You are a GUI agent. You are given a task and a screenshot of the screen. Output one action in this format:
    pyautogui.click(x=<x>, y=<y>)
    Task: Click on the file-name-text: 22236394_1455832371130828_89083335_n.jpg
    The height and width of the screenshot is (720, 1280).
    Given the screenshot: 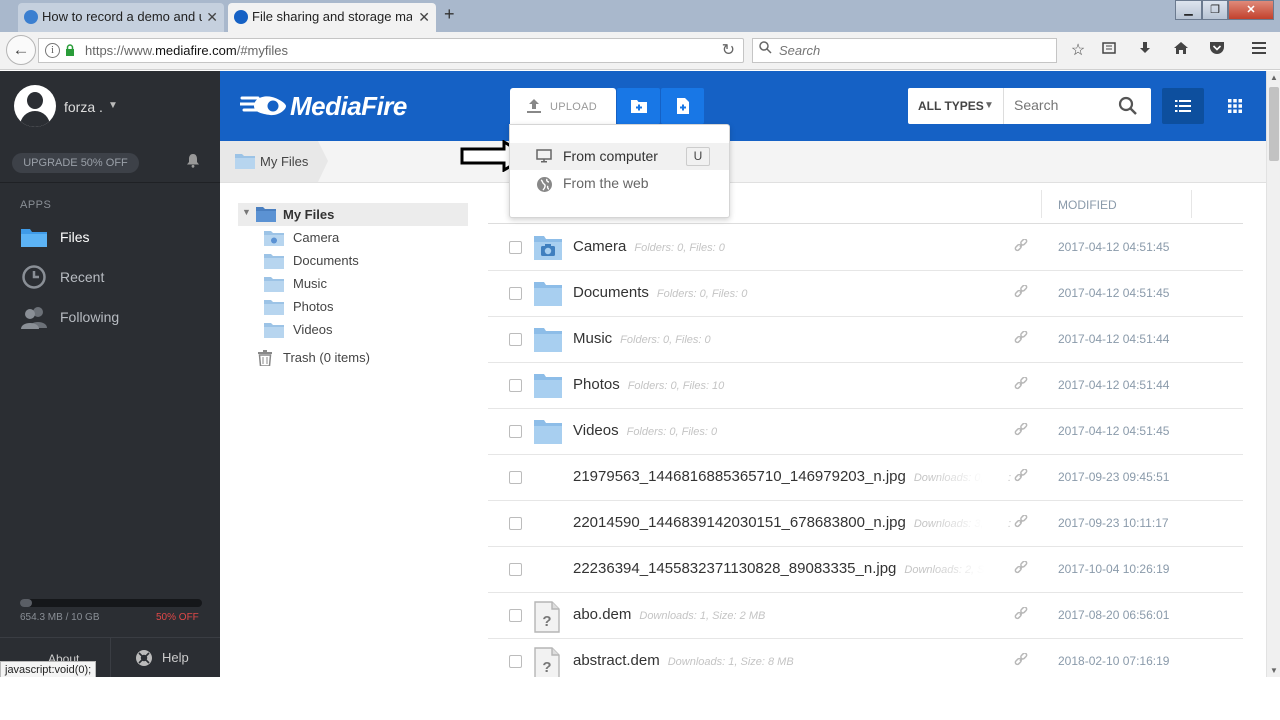 What is the action you would take?
    pyautogui.click(x=734, y=568)
    